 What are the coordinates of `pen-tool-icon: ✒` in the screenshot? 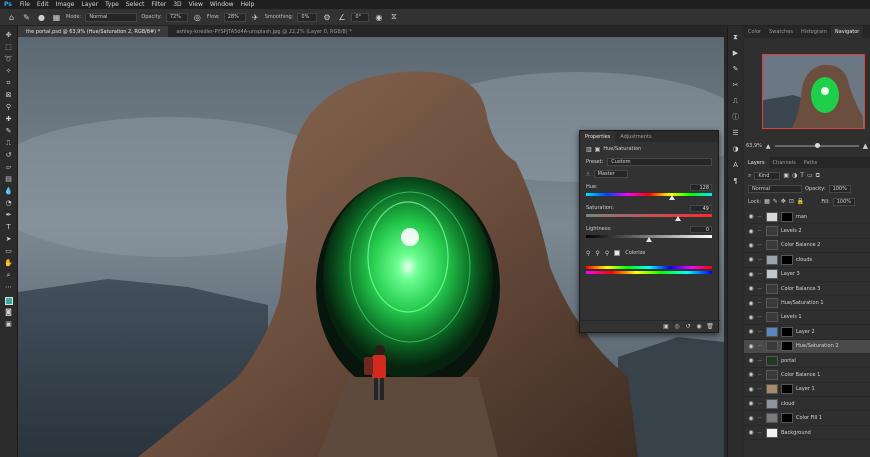 It's located at (9, 215).